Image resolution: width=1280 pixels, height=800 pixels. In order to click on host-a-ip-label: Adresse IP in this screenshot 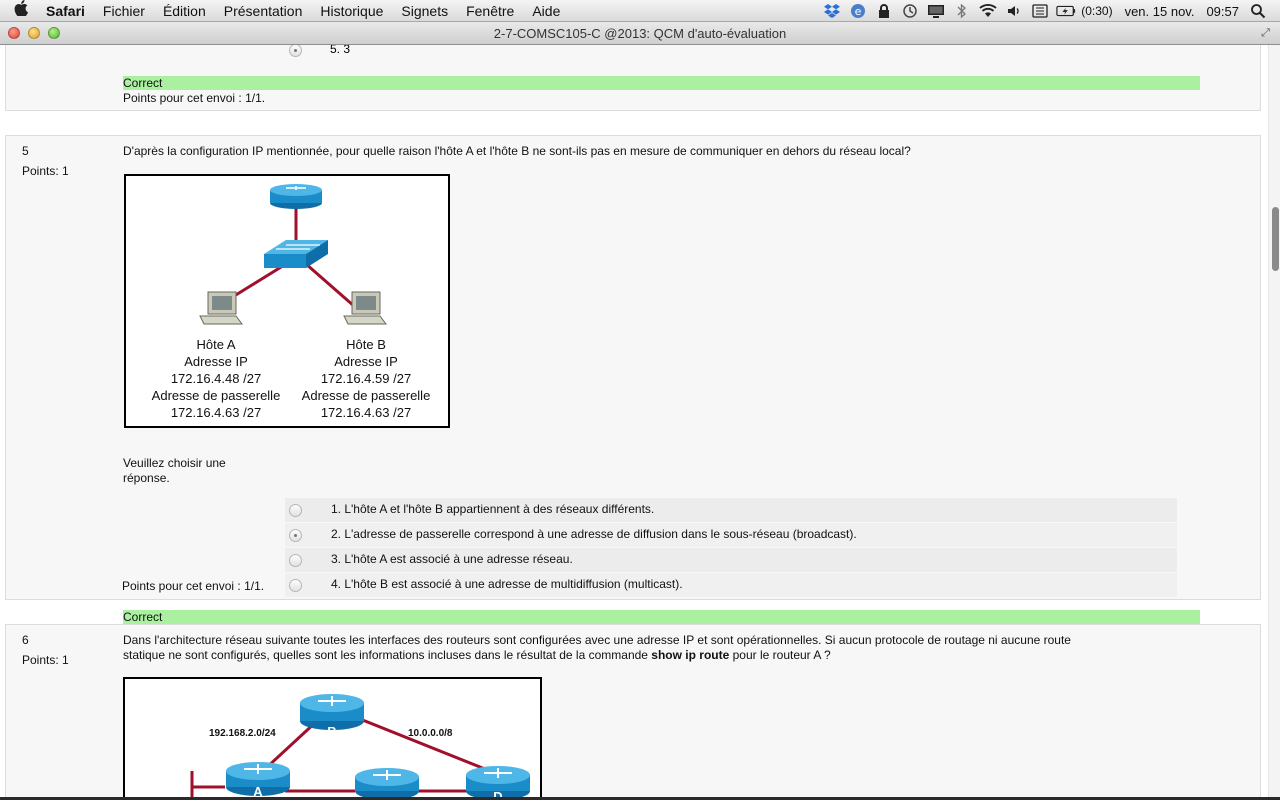, I will do `click(216, 361)`.